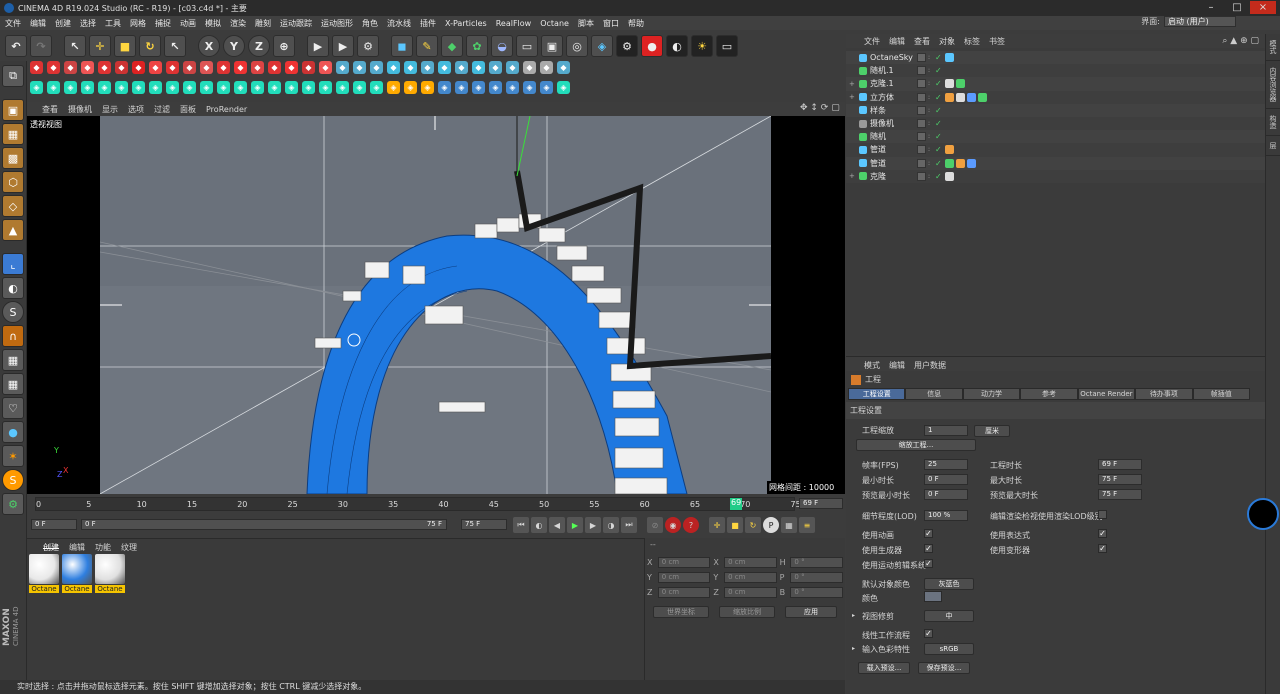 The width and height of the screenshot is (1280, 694). Describe the element at coordinates (946, 479) in the screenshot. I see `min-time-field: 0 F` at that location.